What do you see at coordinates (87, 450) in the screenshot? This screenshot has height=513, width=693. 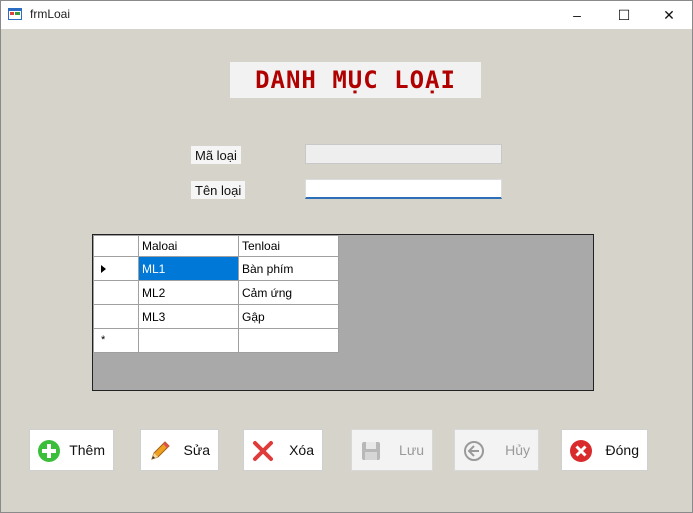 I see `them-label: Thêm` at bounding box center [87, 450].